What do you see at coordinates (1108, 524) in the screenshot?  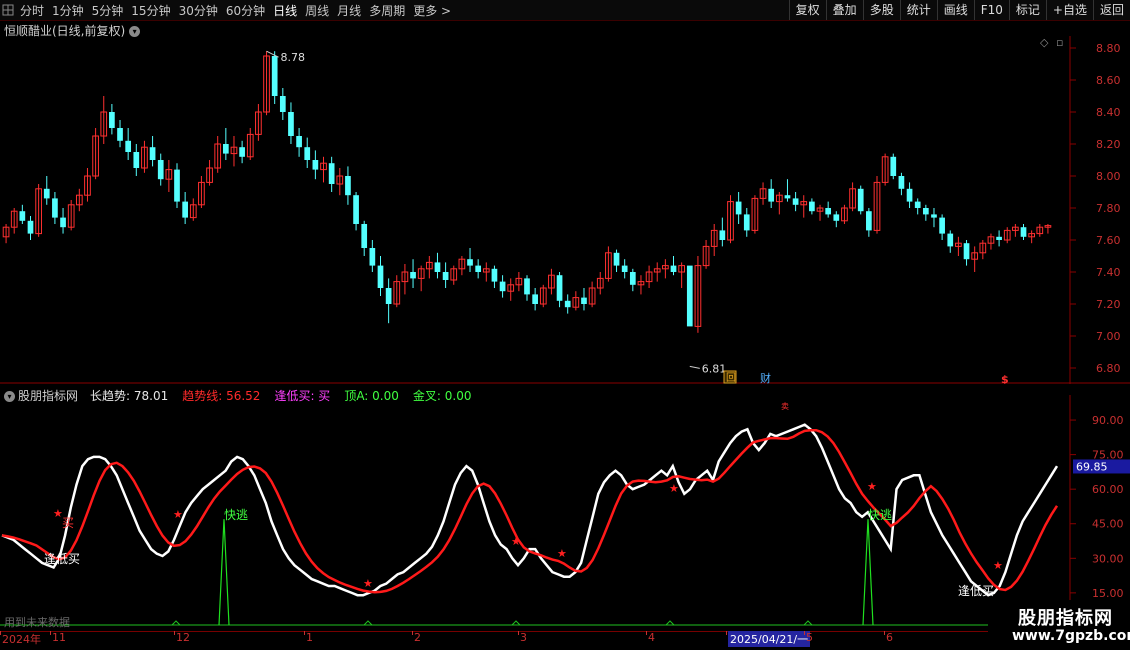 I see `indicator-tick-label: 45.00` at bounding box center [1108, 524].